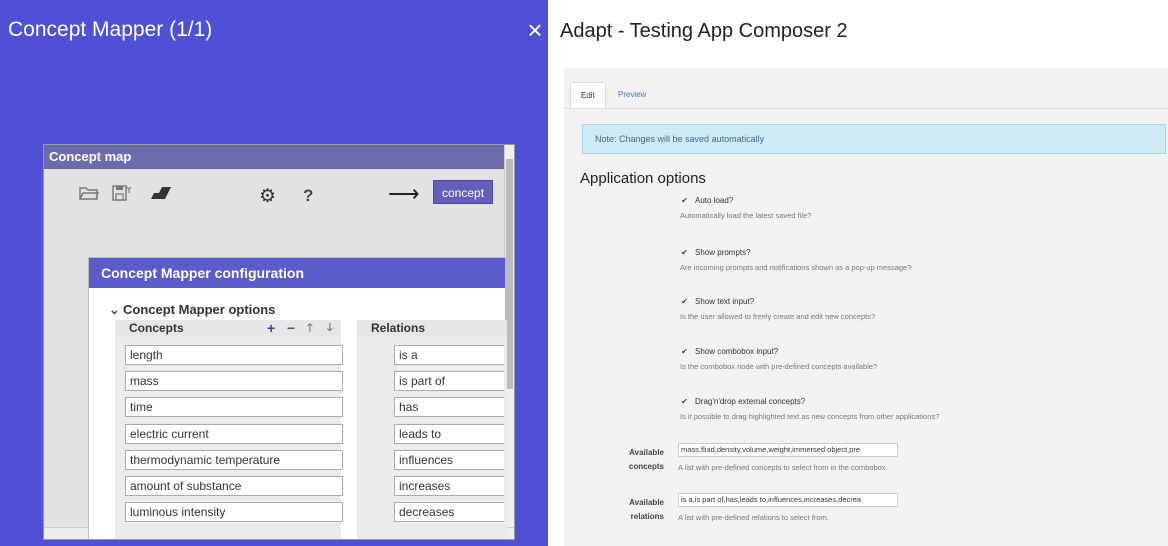  What do you see at coordinates (920, 252) in the screenshot?
I see `option-checkbox: ✔ Show prompts?` at bounding box center [920, 252].